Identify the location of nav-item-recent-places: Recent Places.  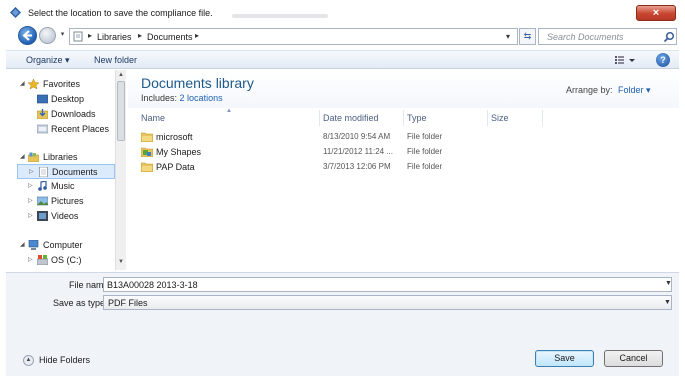
(66, 129).